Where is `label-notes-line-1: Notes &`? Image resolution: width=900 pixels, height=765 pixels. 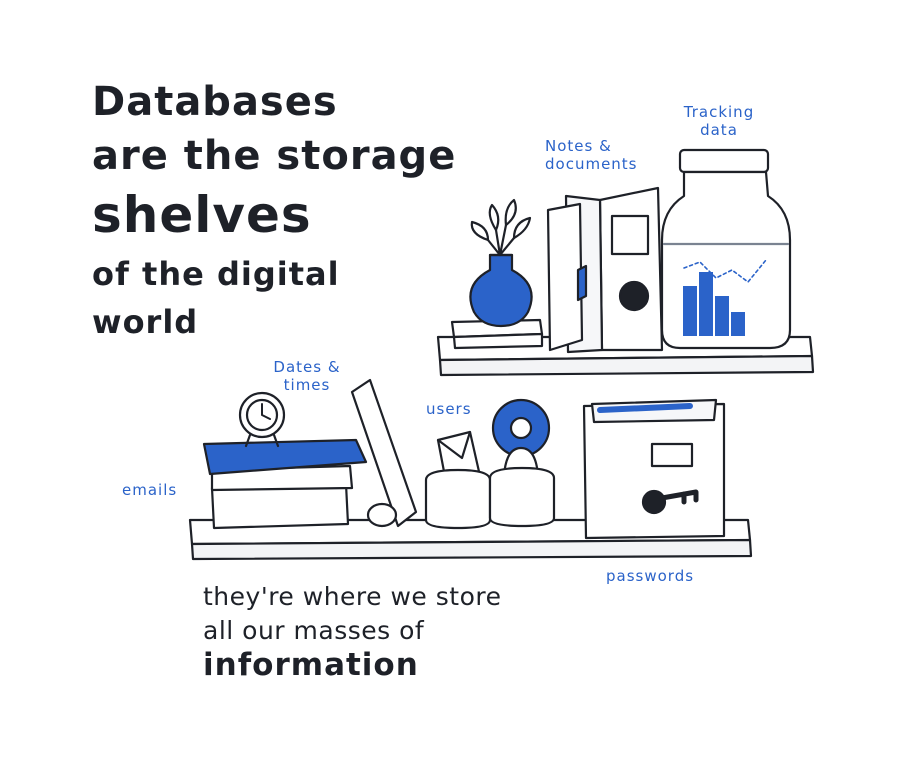
label-notes-line-1: Notes & is located at coordinates (578, 146).